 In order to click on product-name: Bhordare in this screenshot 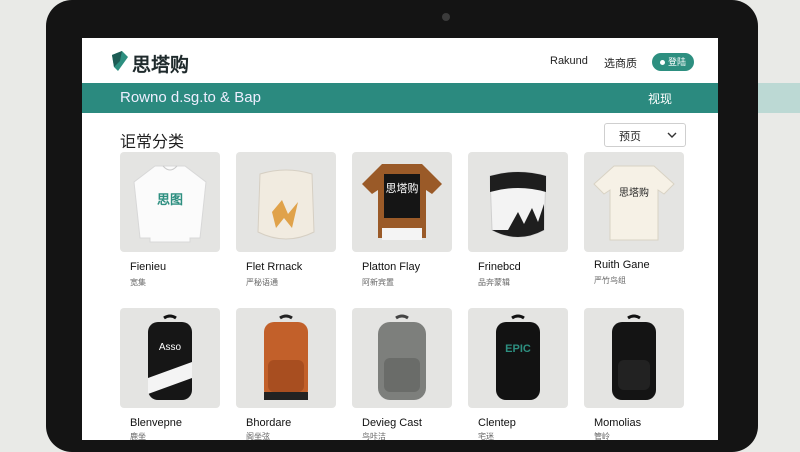, I will do `click(268, 423)`.